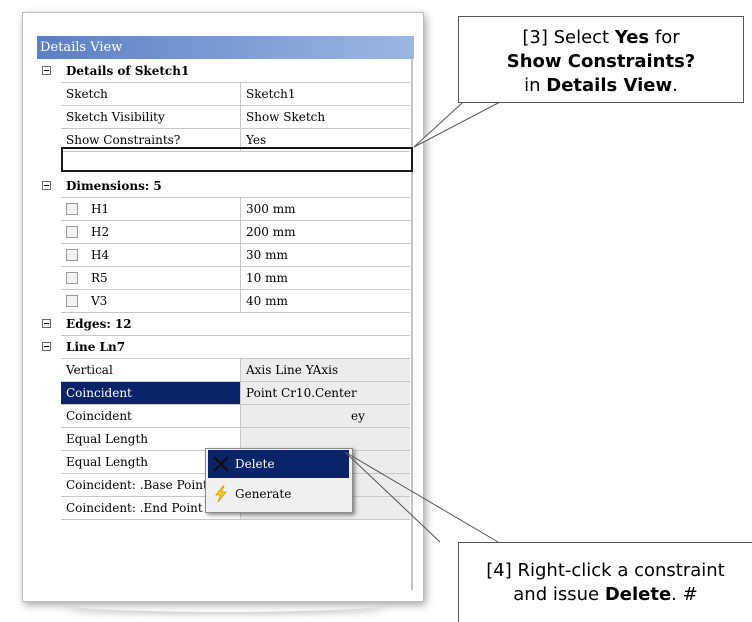 The height and width of the screenshot is (622, 752). I want to click on menu-item-generate: Generate, so click(278, 494).